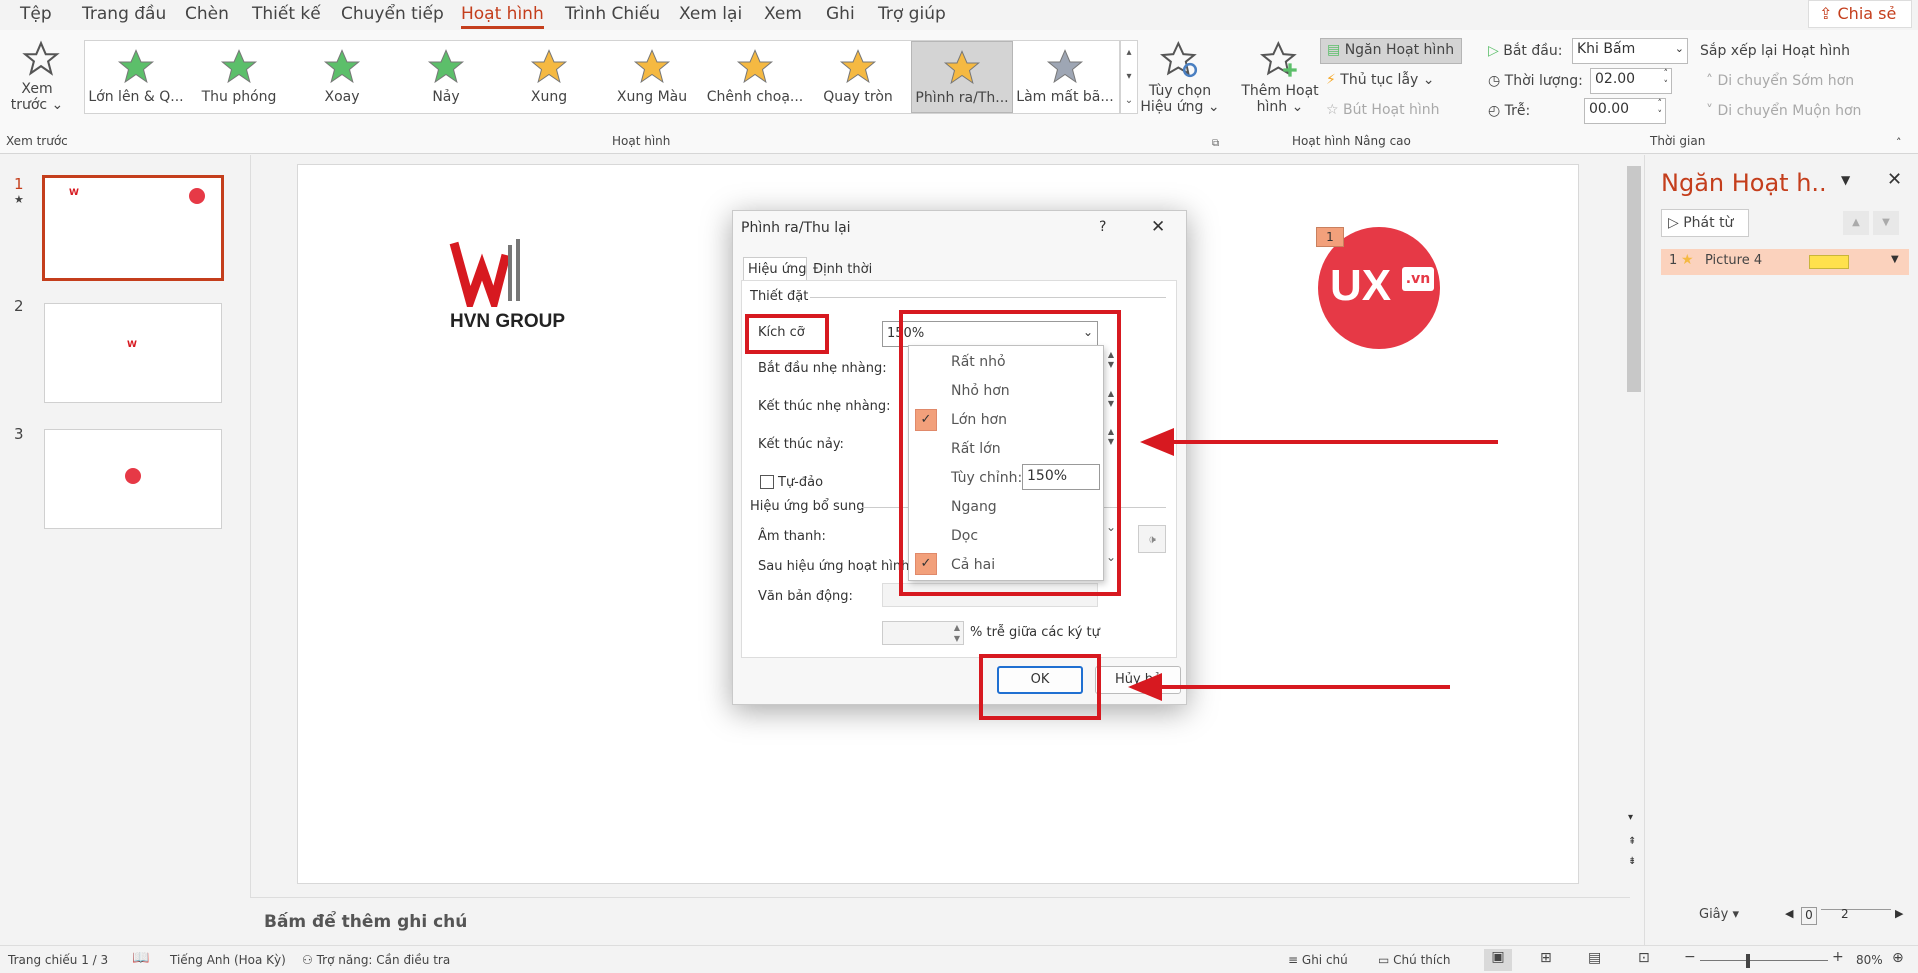 The height and width of the screenshot is (973, 1918). I want to click on zoom-level: 80%, so click(1869, 960).